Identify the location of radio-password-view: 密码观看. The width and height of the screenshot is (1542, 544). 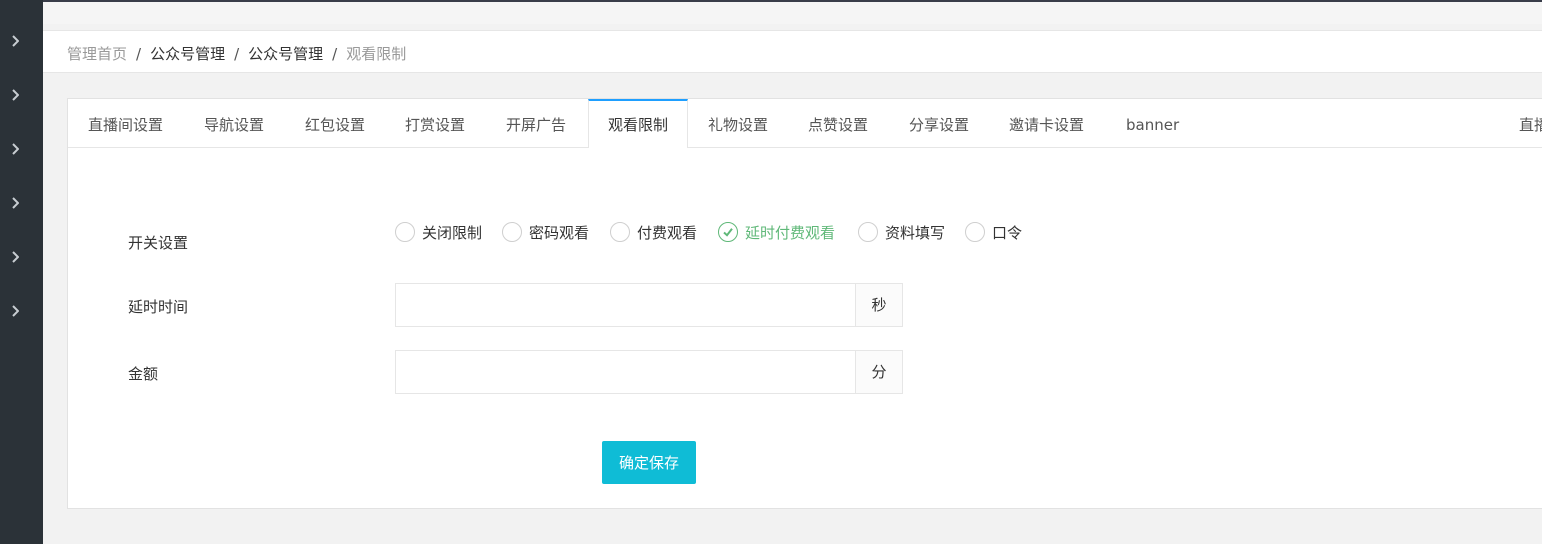
(545, 232).